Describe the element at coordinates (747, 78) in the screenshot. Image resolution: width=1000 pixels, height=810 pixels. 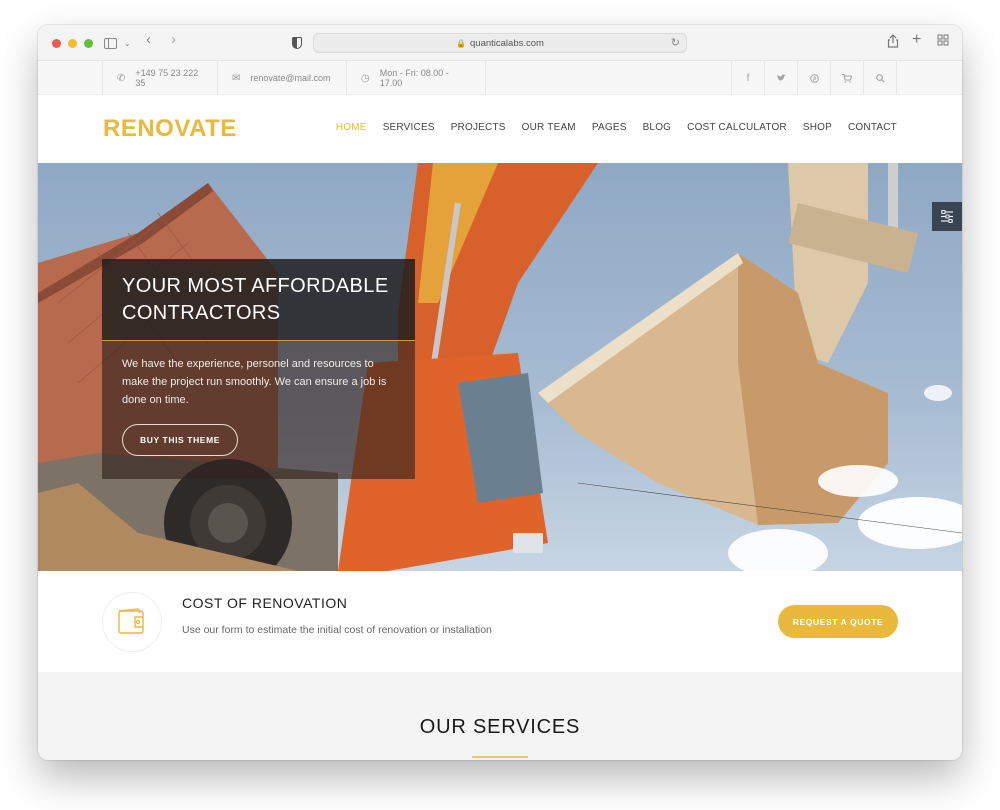
I see `facebook-icon: f` at that location.